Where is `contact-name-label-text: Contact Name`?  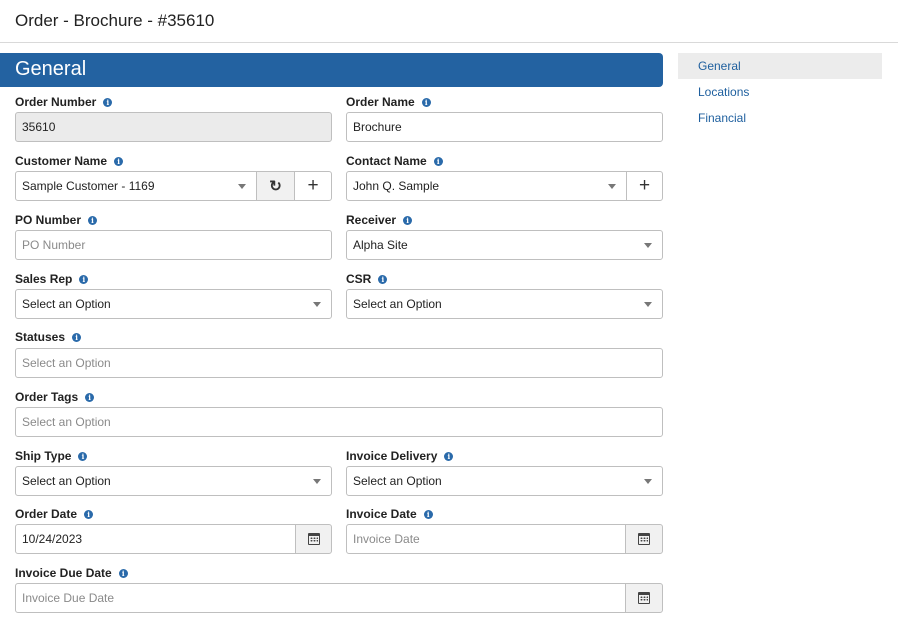 contact-name-label-text: Contact Name is located at coordinates (386, 161).